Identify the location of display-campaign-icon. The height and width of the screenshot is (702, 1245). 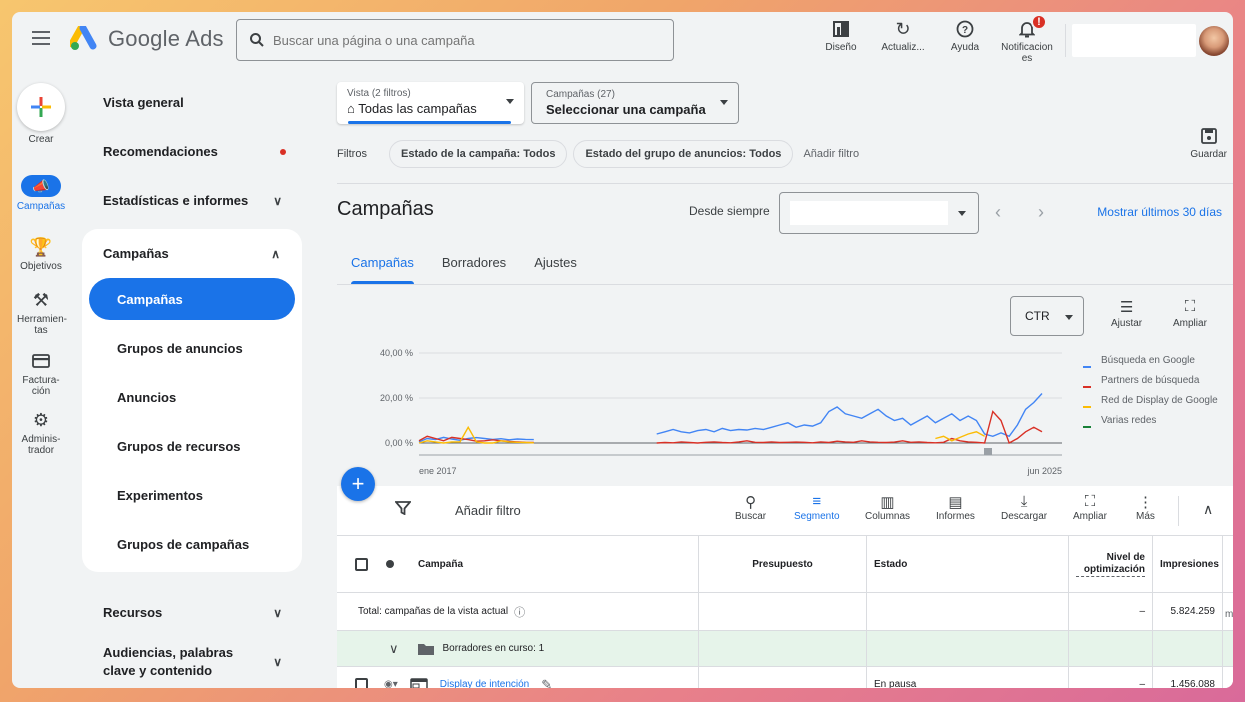
(419, 683).